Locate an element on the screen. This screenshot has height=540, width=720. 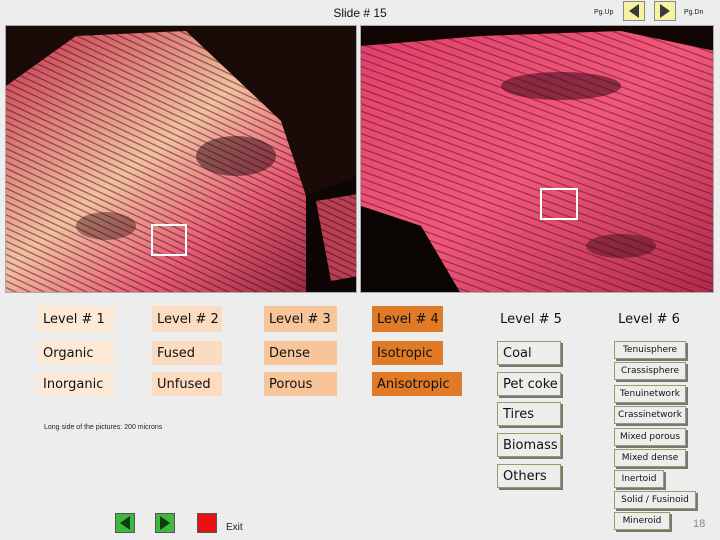
next-slide-button is located at coordinates (165, 523).